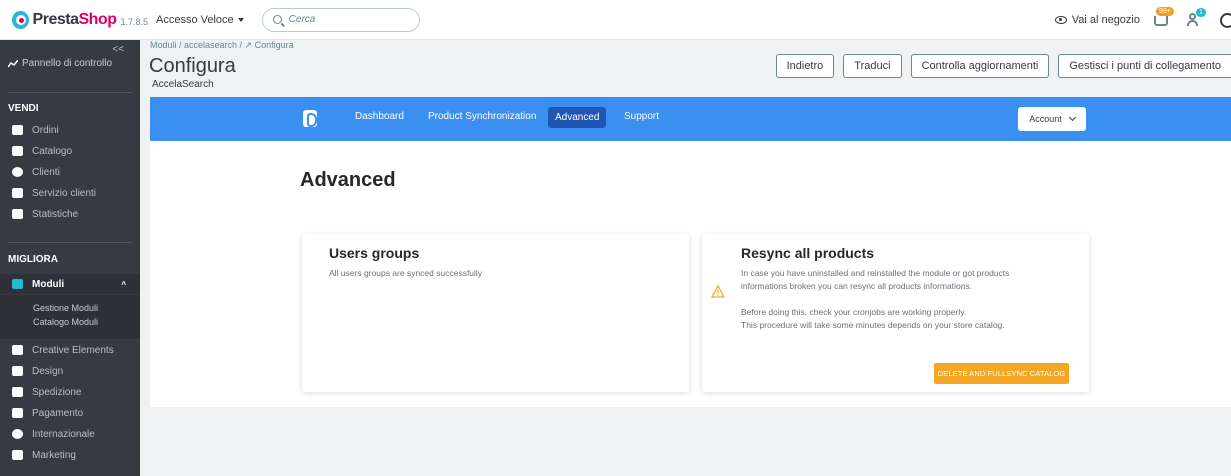 The width and height of the screenshot is (1231, 476). I want to click on card-text: All users groups are synced successfully, so click(406, 273).